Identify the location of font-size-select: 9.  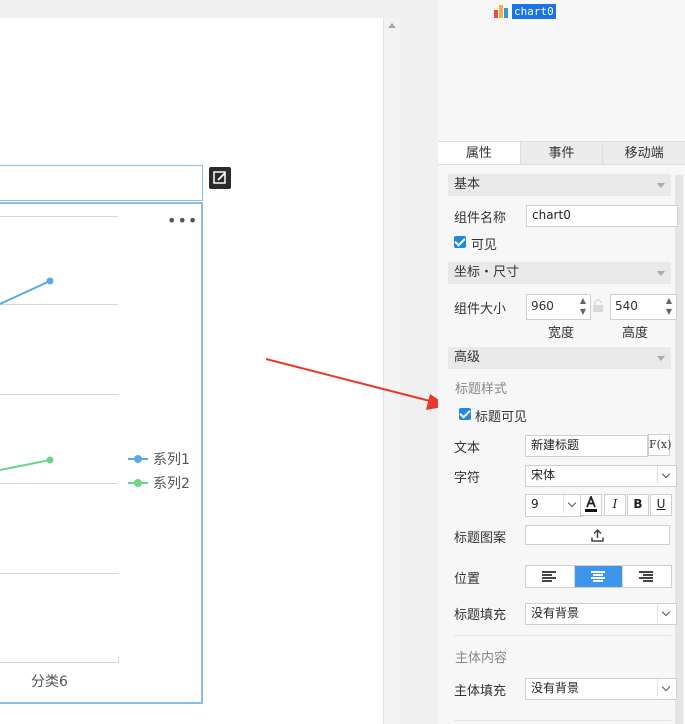
(554, 505).